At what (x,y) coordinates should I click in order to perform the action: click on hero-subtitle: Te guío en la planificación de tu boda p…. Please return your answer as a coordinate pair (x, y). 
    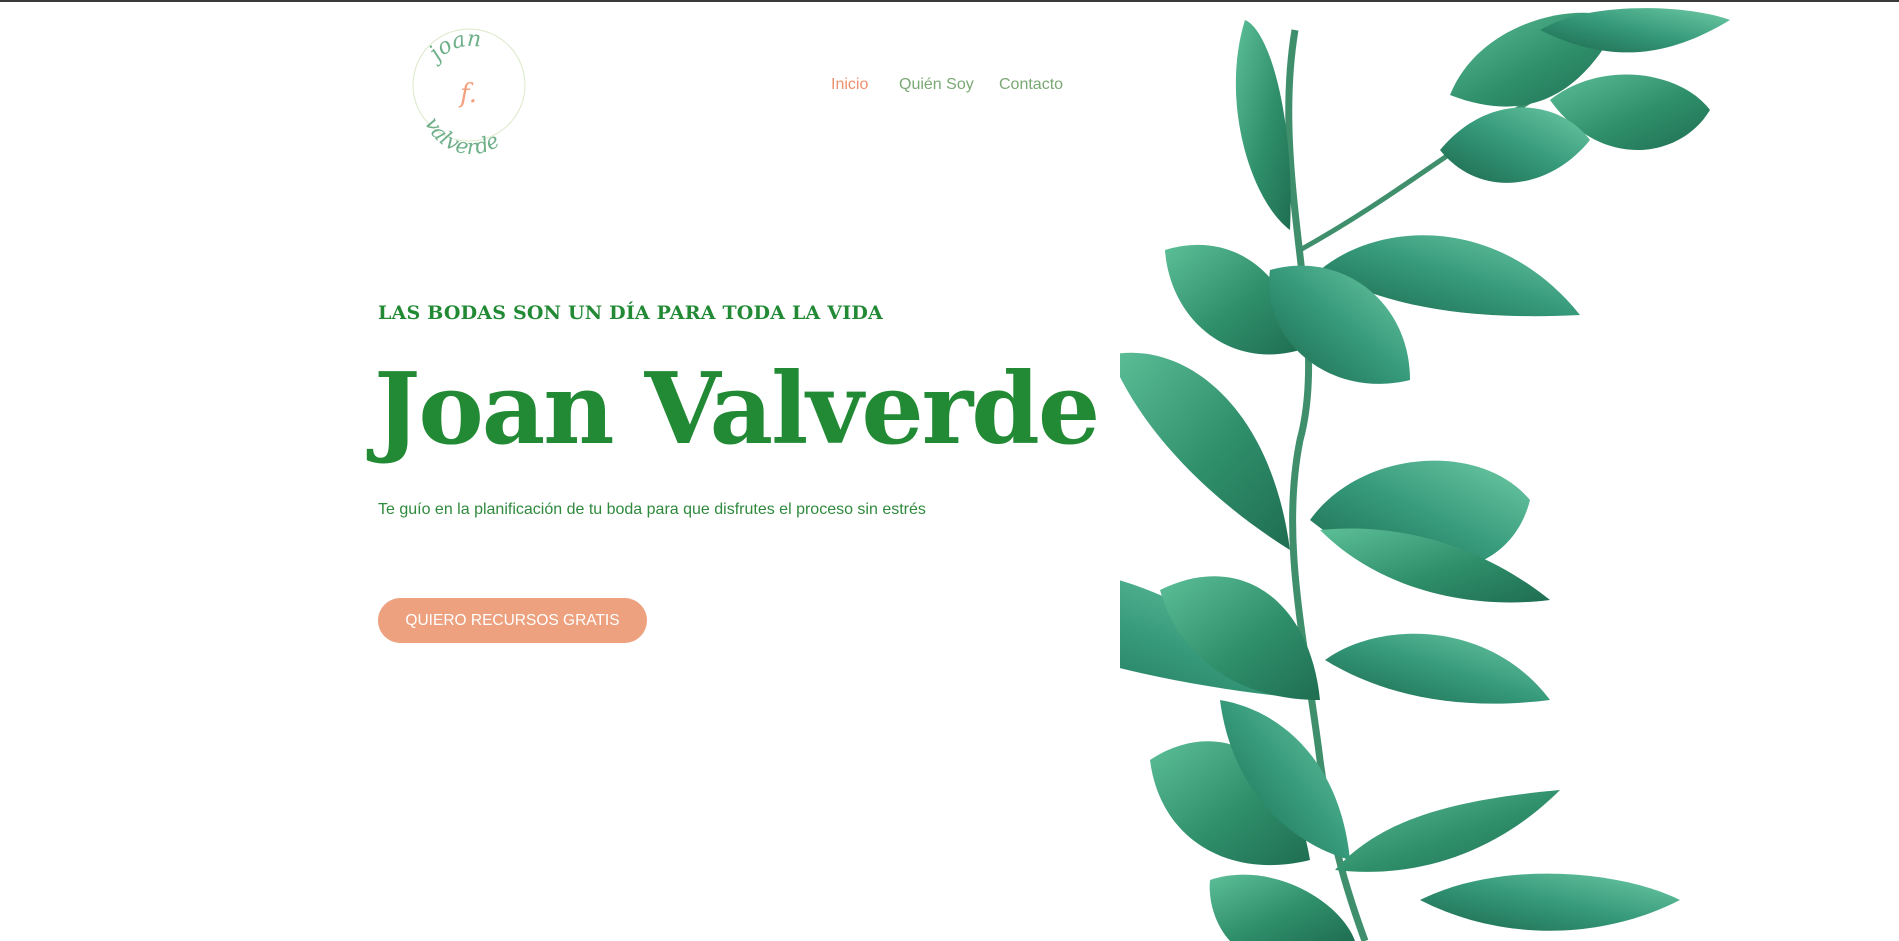
    Looking at the image, I should click on (652, 509).